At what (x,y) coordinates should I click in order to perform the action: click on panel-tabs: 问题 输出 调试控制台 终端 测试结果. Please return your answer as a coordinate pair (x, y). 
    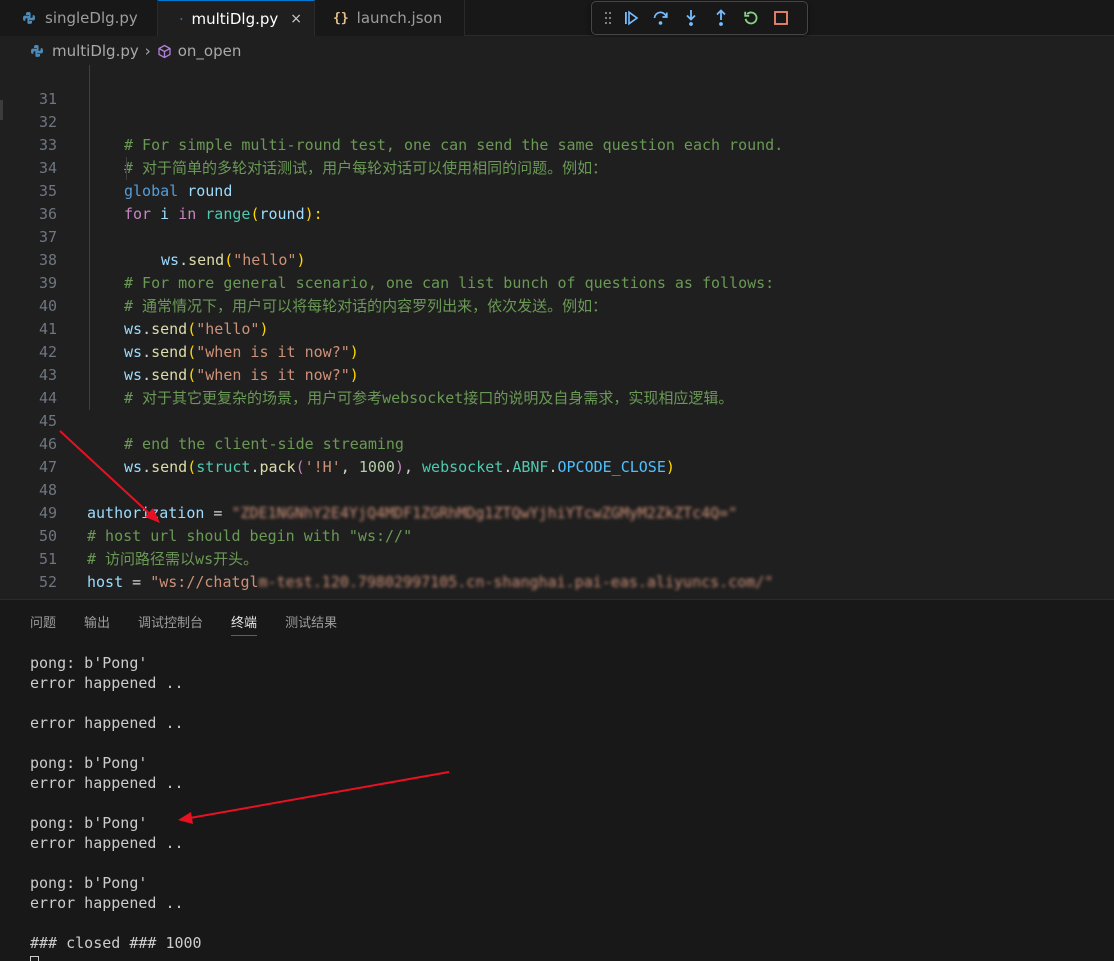
    Looking at the image, I should click on (197, 624).